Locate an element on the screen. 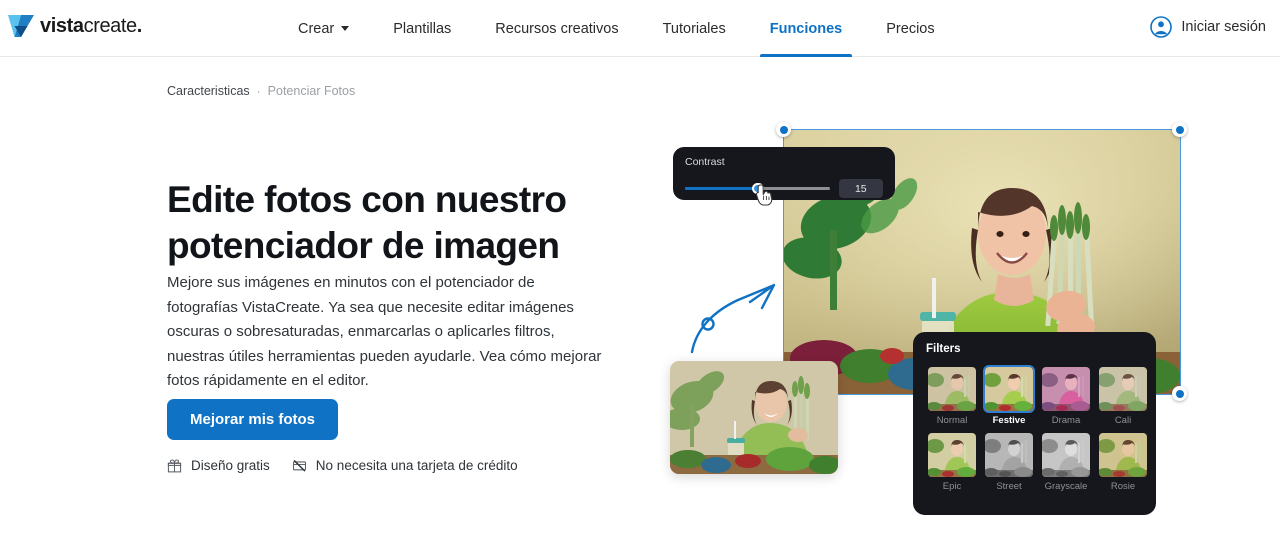  login-button: Iniciar sesión is located at coordinates (1208, 27).